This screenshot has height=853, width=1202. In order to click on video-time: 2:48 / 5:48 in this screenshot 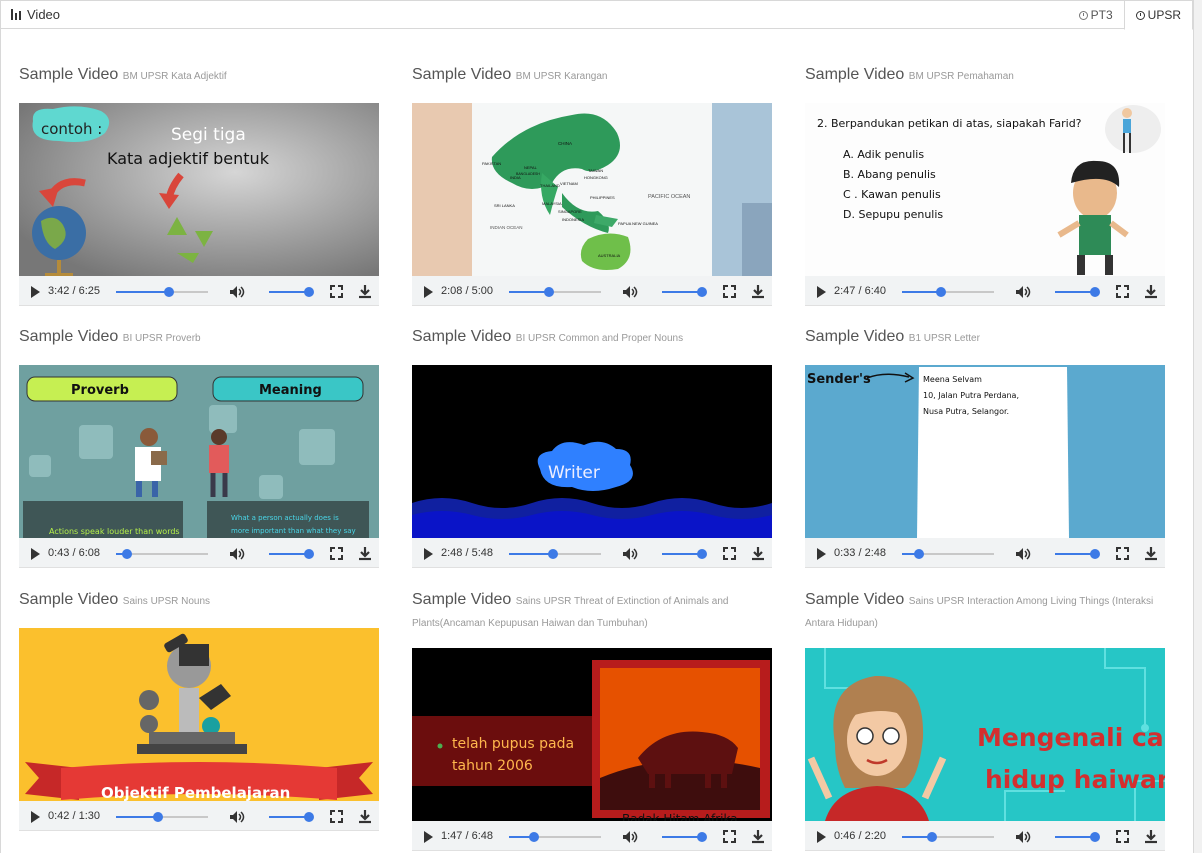, I will do `click(467, 553)`.